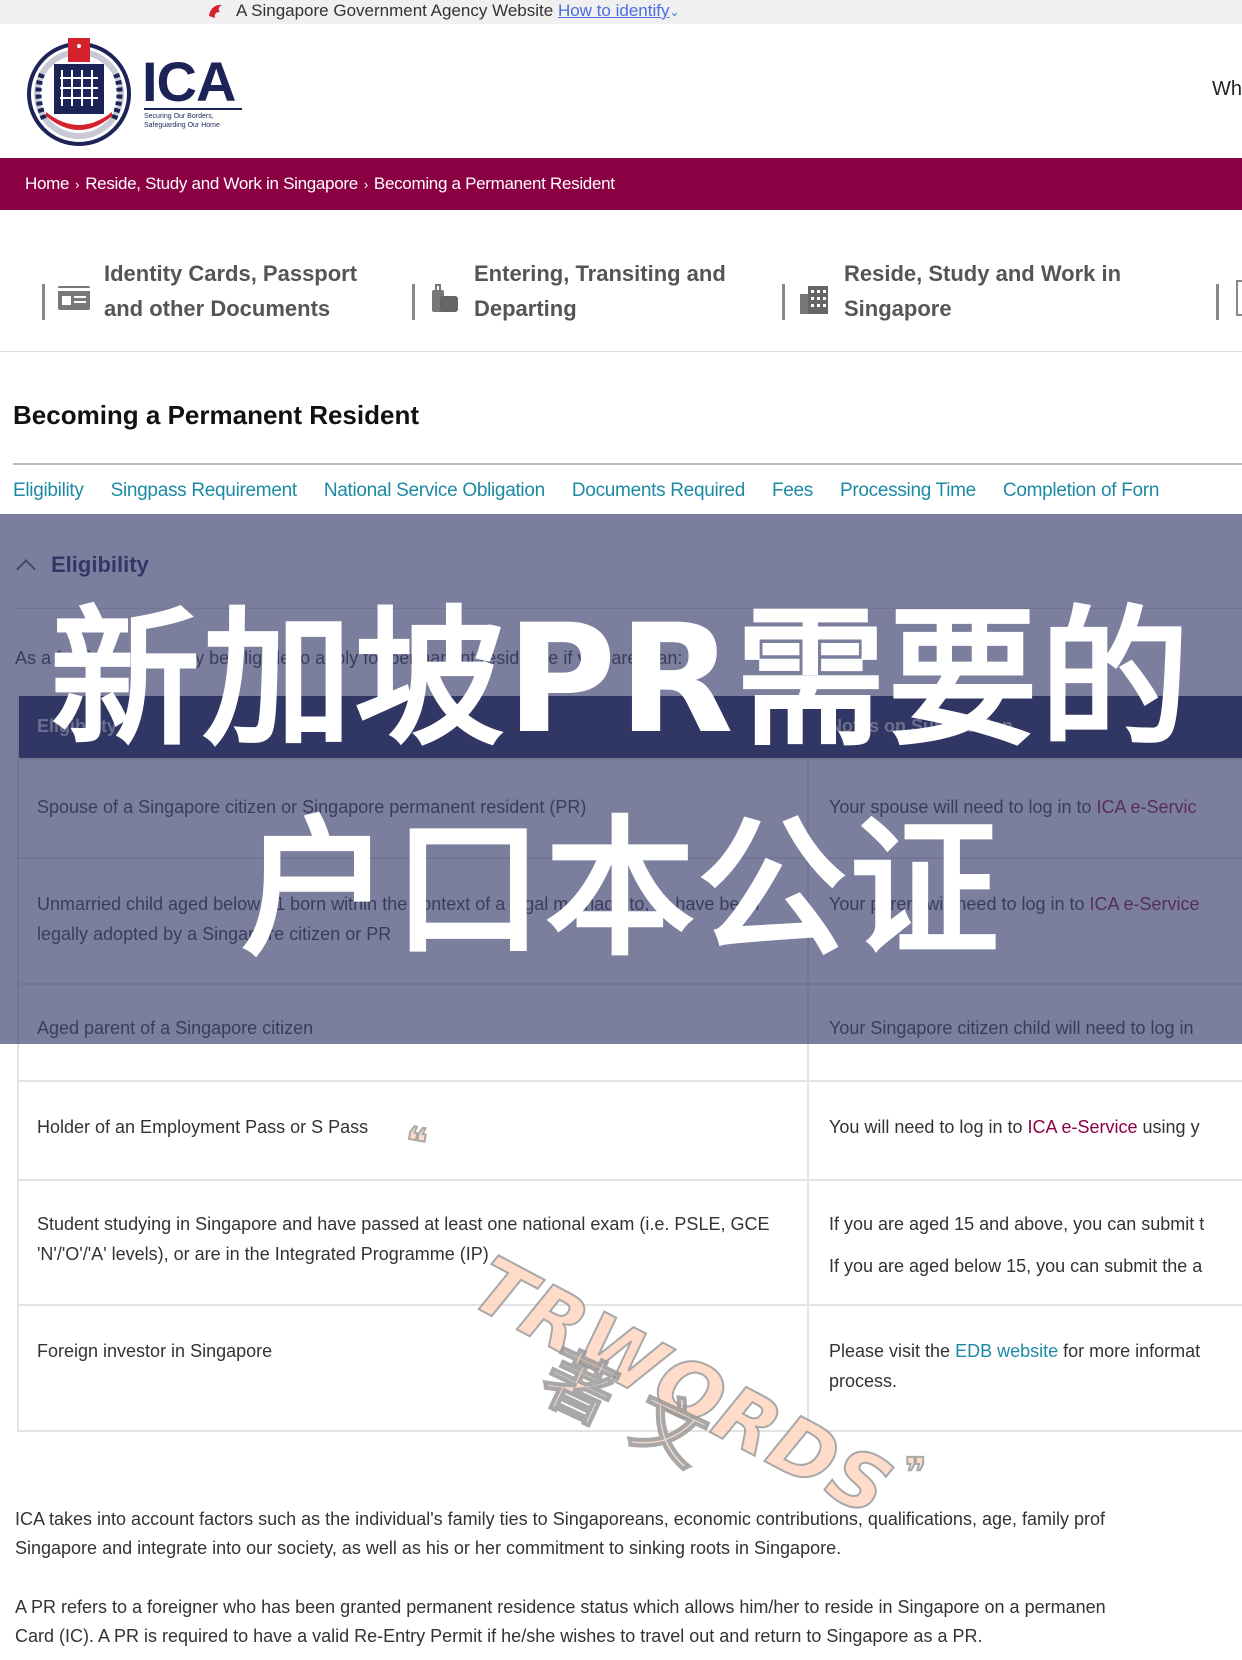  Describe the element at coordinates (79, 90) in the screenshot. I see `ica-emblem-logo` at that location.